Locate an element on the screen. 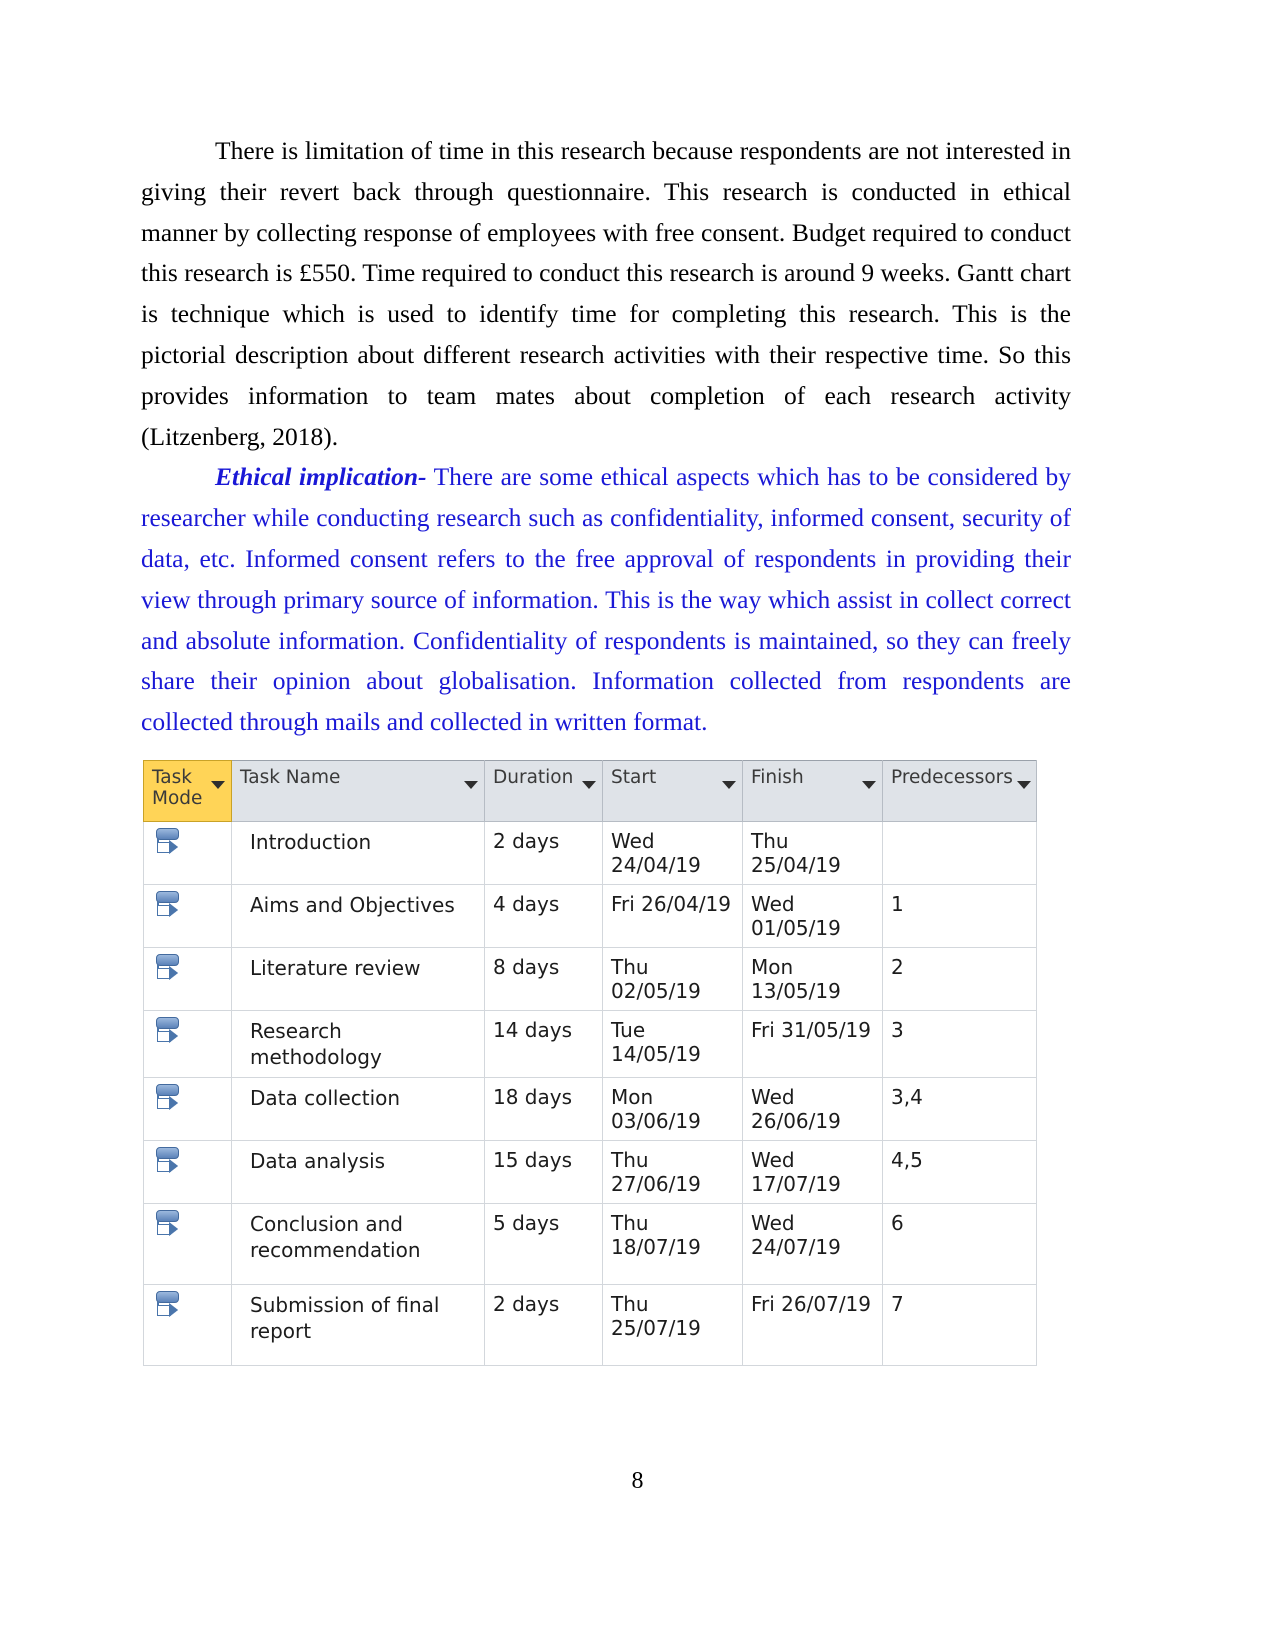  cell-predecessors: 7 is located at coordinates (959, 1325).